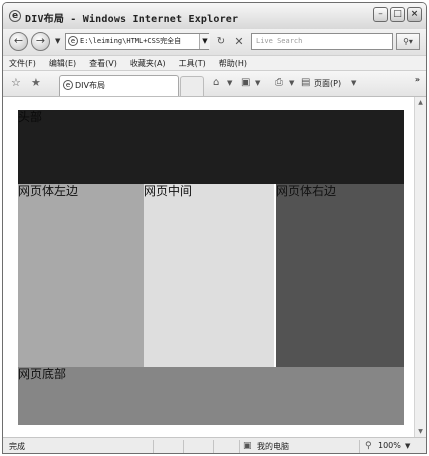 The image size is (429, 456). Describe the element at coordinates (192, 86) in the screenshot. I see `new-tab-button` at that location.